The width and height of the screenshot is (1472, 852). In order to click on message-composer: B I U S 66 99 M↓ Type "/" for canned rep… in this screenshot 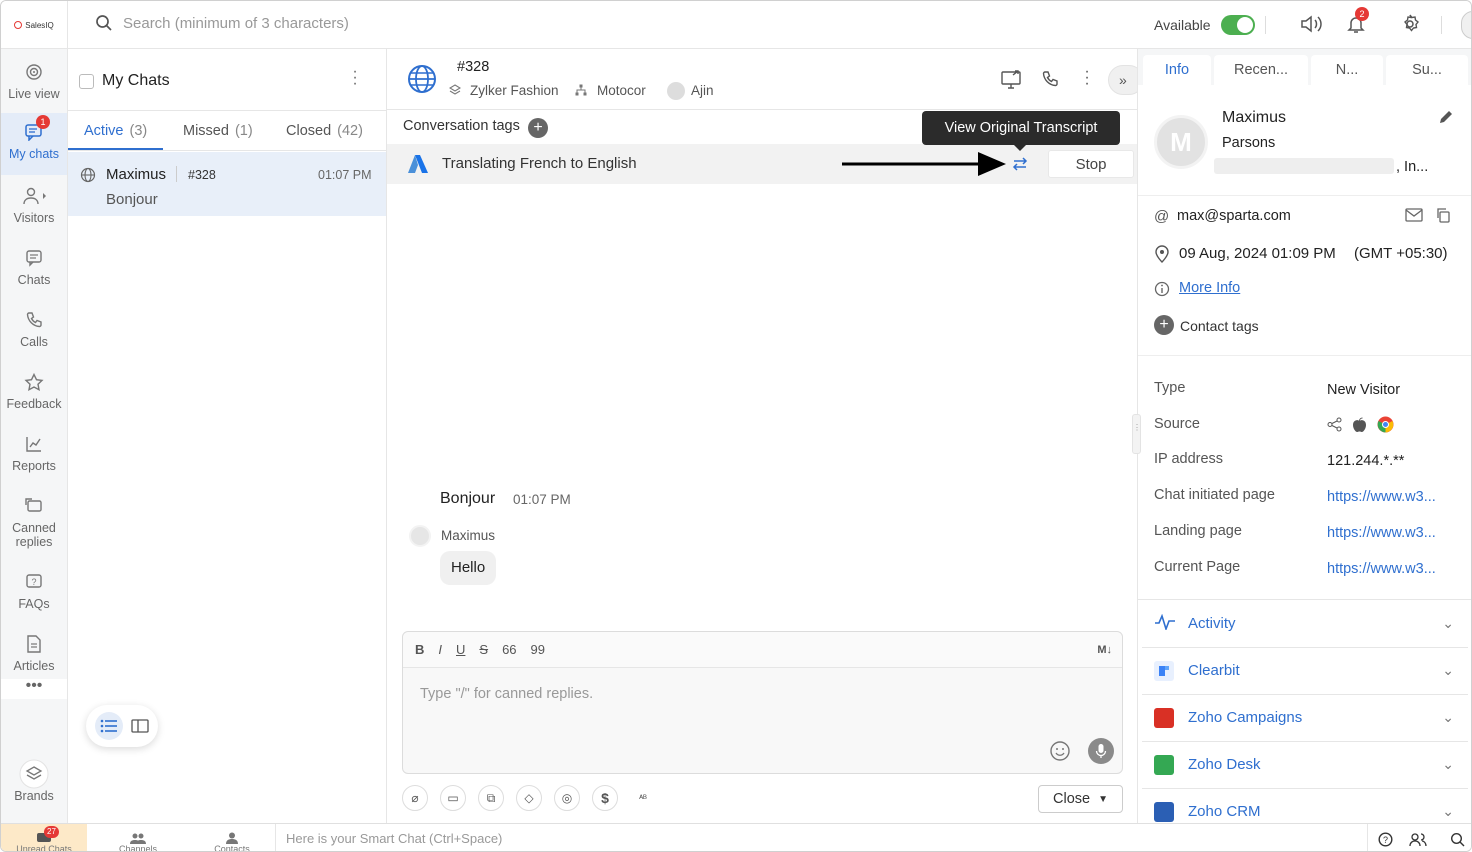, I will do `click(762, 702)`.